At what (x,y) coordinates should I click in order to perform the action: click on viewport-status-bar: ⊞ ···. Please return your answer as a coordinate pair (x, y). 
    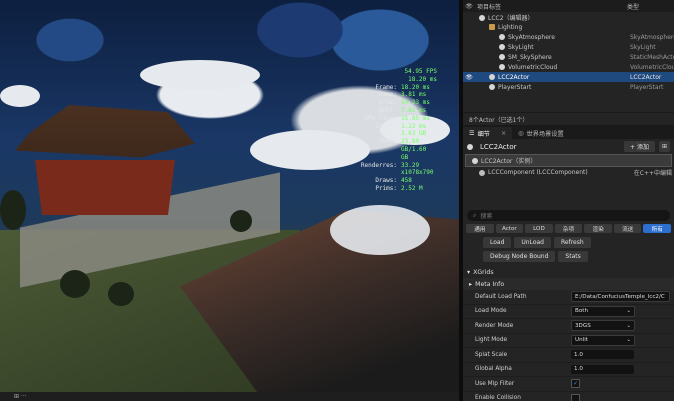
    Looking at the image, I should click on (229, 396).